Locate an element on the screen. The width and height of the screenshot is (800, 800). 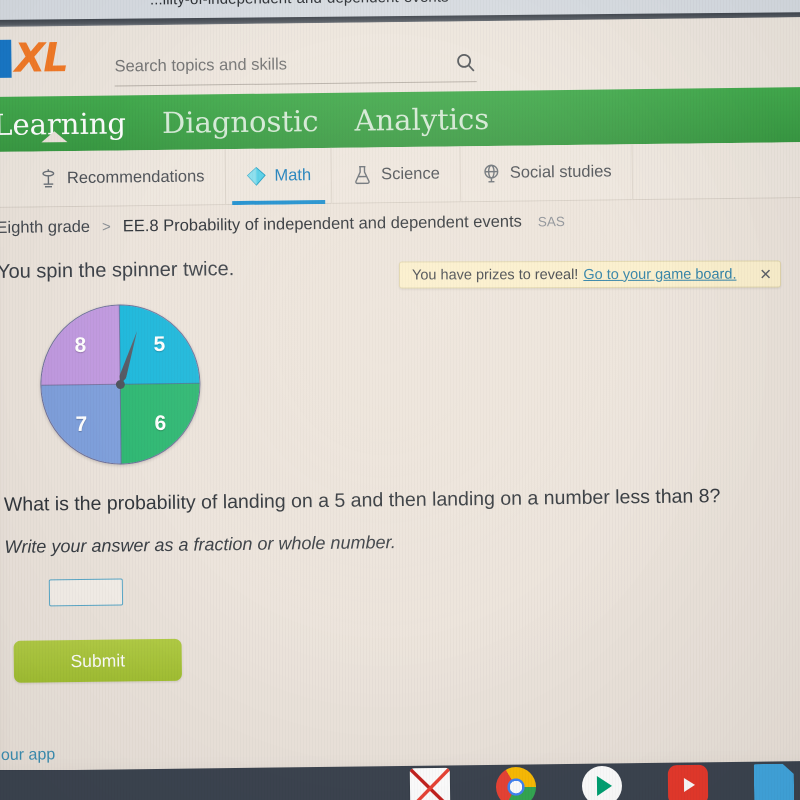
spinner-sector-5-label: 5 is located at coordinates (159, 344).